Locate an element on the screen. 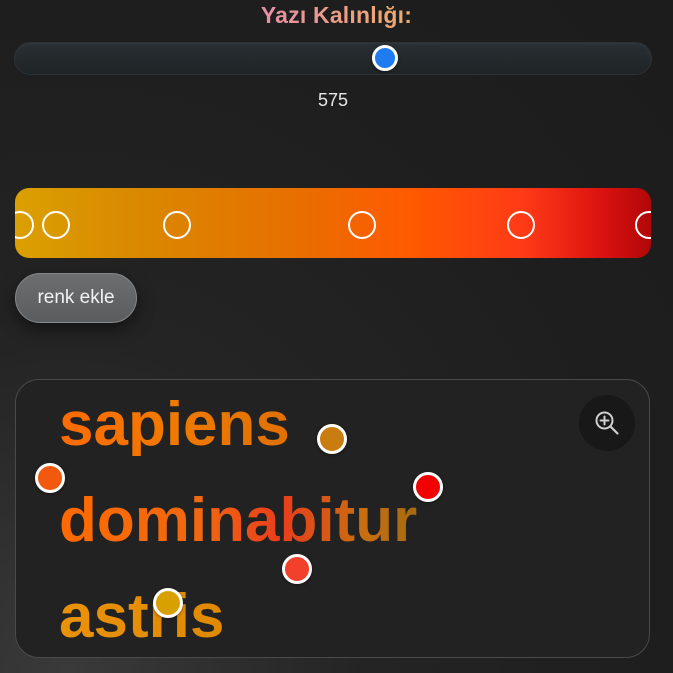  font-weight-slider is located at coordinates (333, 58).